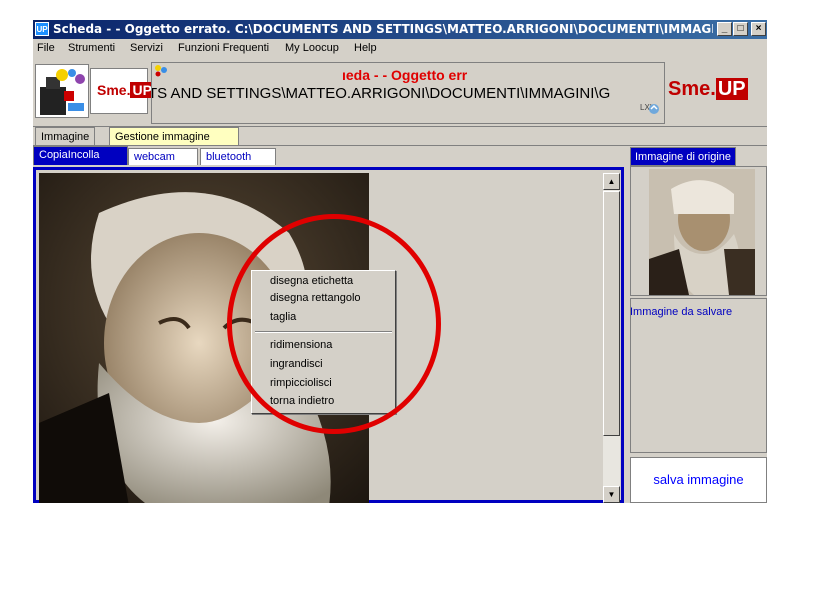 This screenshot has height=589, width=833. I want to click on app-logo-icon, so click(62, 91).